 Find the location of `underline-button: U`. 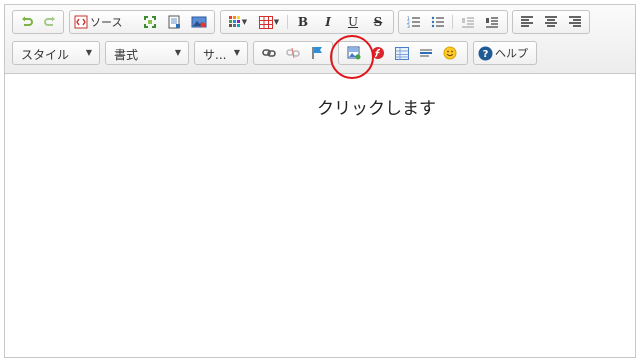

underline-button: U is located at coordinates (353, 22).